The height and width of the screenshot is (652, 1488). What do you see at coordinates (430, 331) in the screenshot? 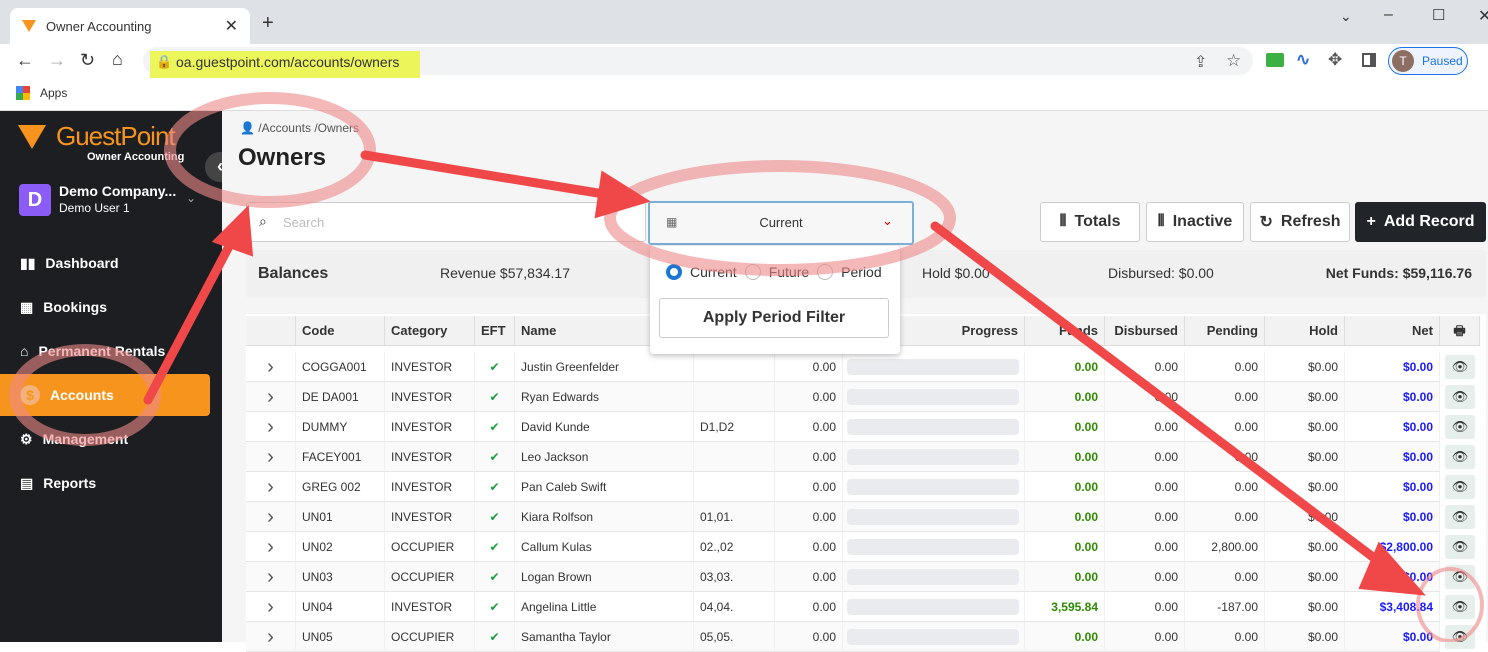
I see `column-header: Category` at bounding box center [430, 331].